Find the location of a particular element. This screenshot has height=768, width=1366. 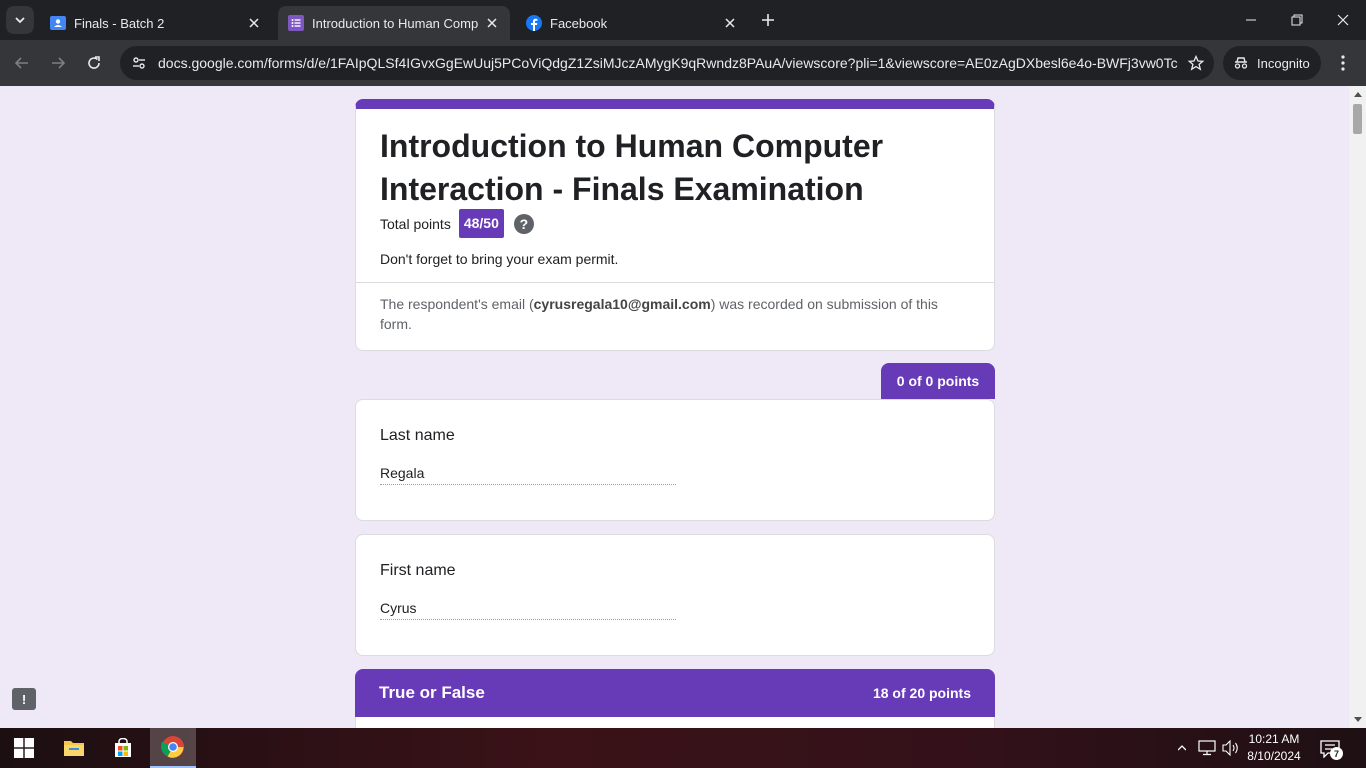

total-points-label: Total points is located at coordinates (415, 223).